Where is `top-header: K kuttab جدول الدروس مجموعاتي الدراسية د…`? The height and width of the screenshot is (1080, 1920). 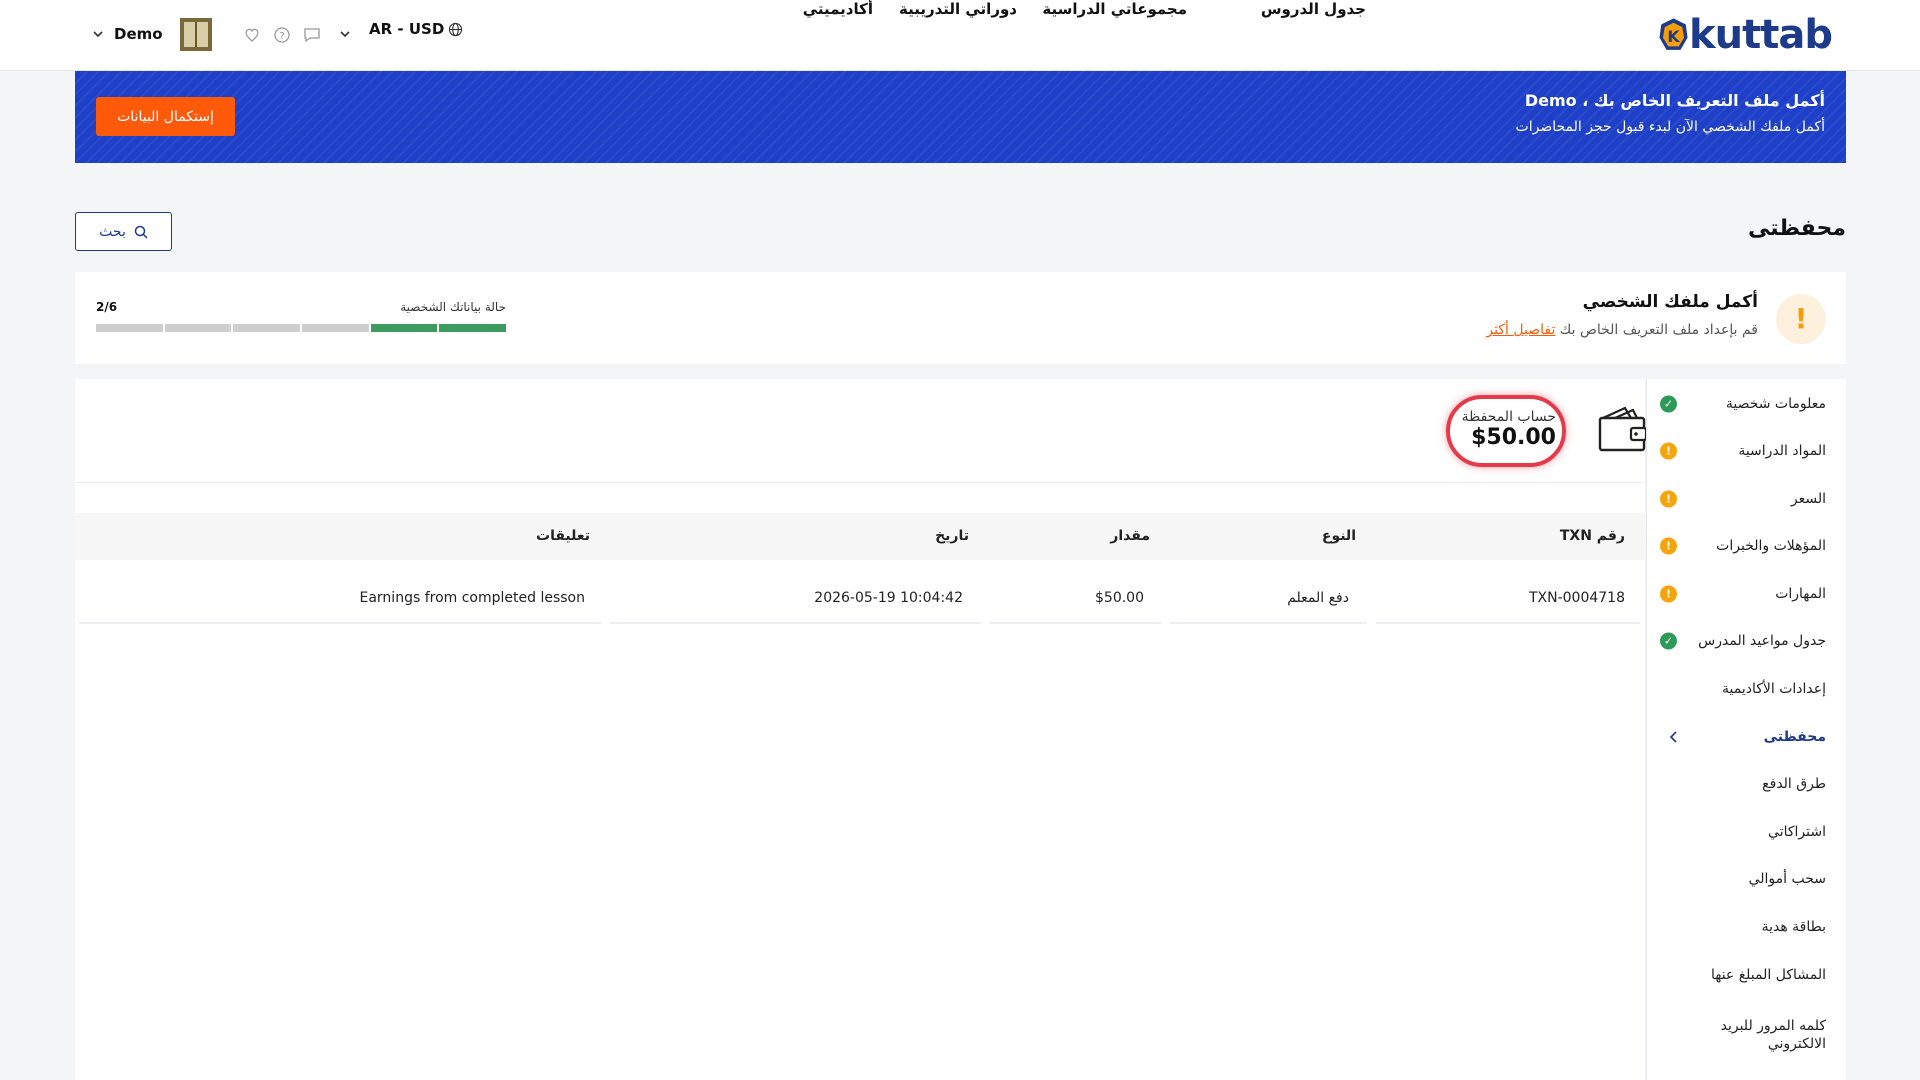 top-header: K kuttab جدول الدروس مجموعاتي الدراسية د… is located at coordinates (960, 35).